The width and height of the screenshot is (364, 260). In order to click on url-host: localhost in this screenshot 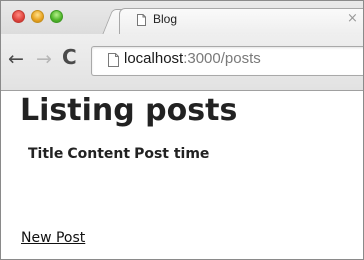, I will do `click(154, 58)`.